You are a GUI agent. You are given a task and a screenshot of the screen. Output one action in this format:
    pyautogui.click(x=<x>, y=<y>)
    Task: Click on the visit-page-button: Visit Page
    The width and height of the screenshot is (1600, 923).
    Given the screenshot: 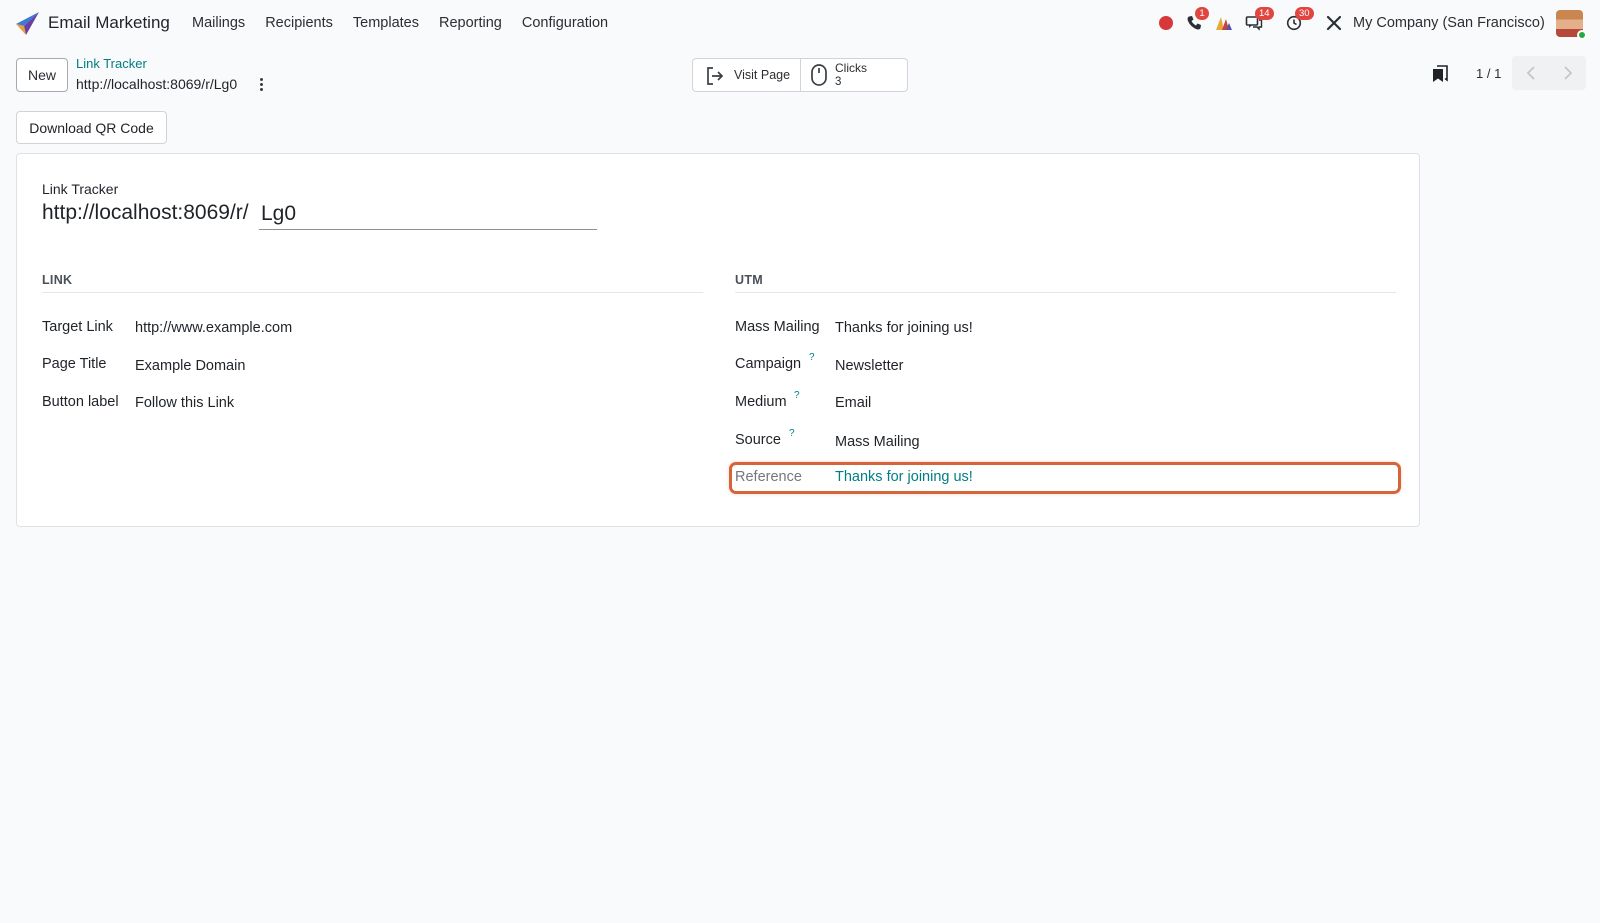 What is the action you would take?
    pyautogui.click(x=747, y=75)
    